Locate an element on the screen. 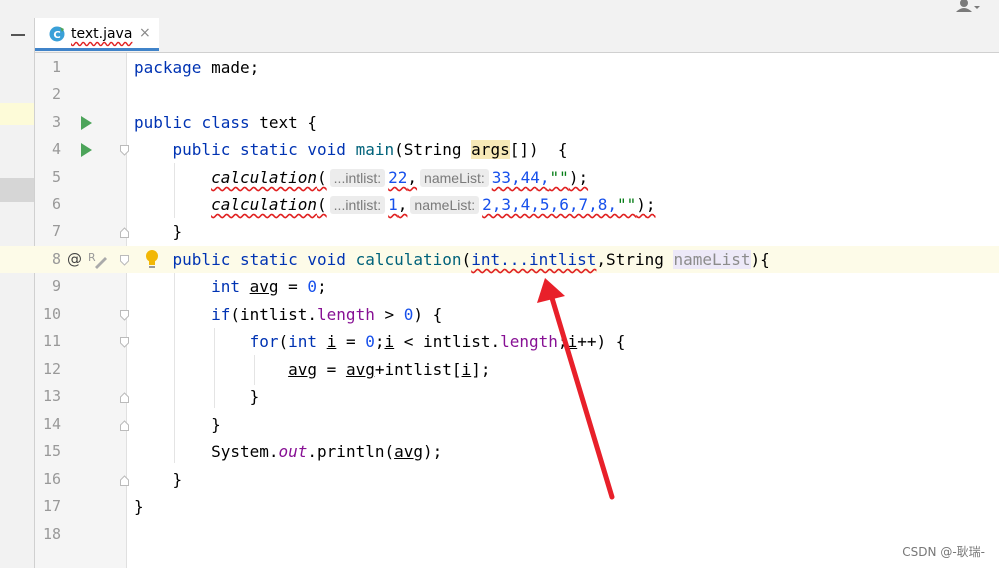 The width and height of the screenshot is (999, 568). code-text: (intlist. is located at coordinates (274, 314).